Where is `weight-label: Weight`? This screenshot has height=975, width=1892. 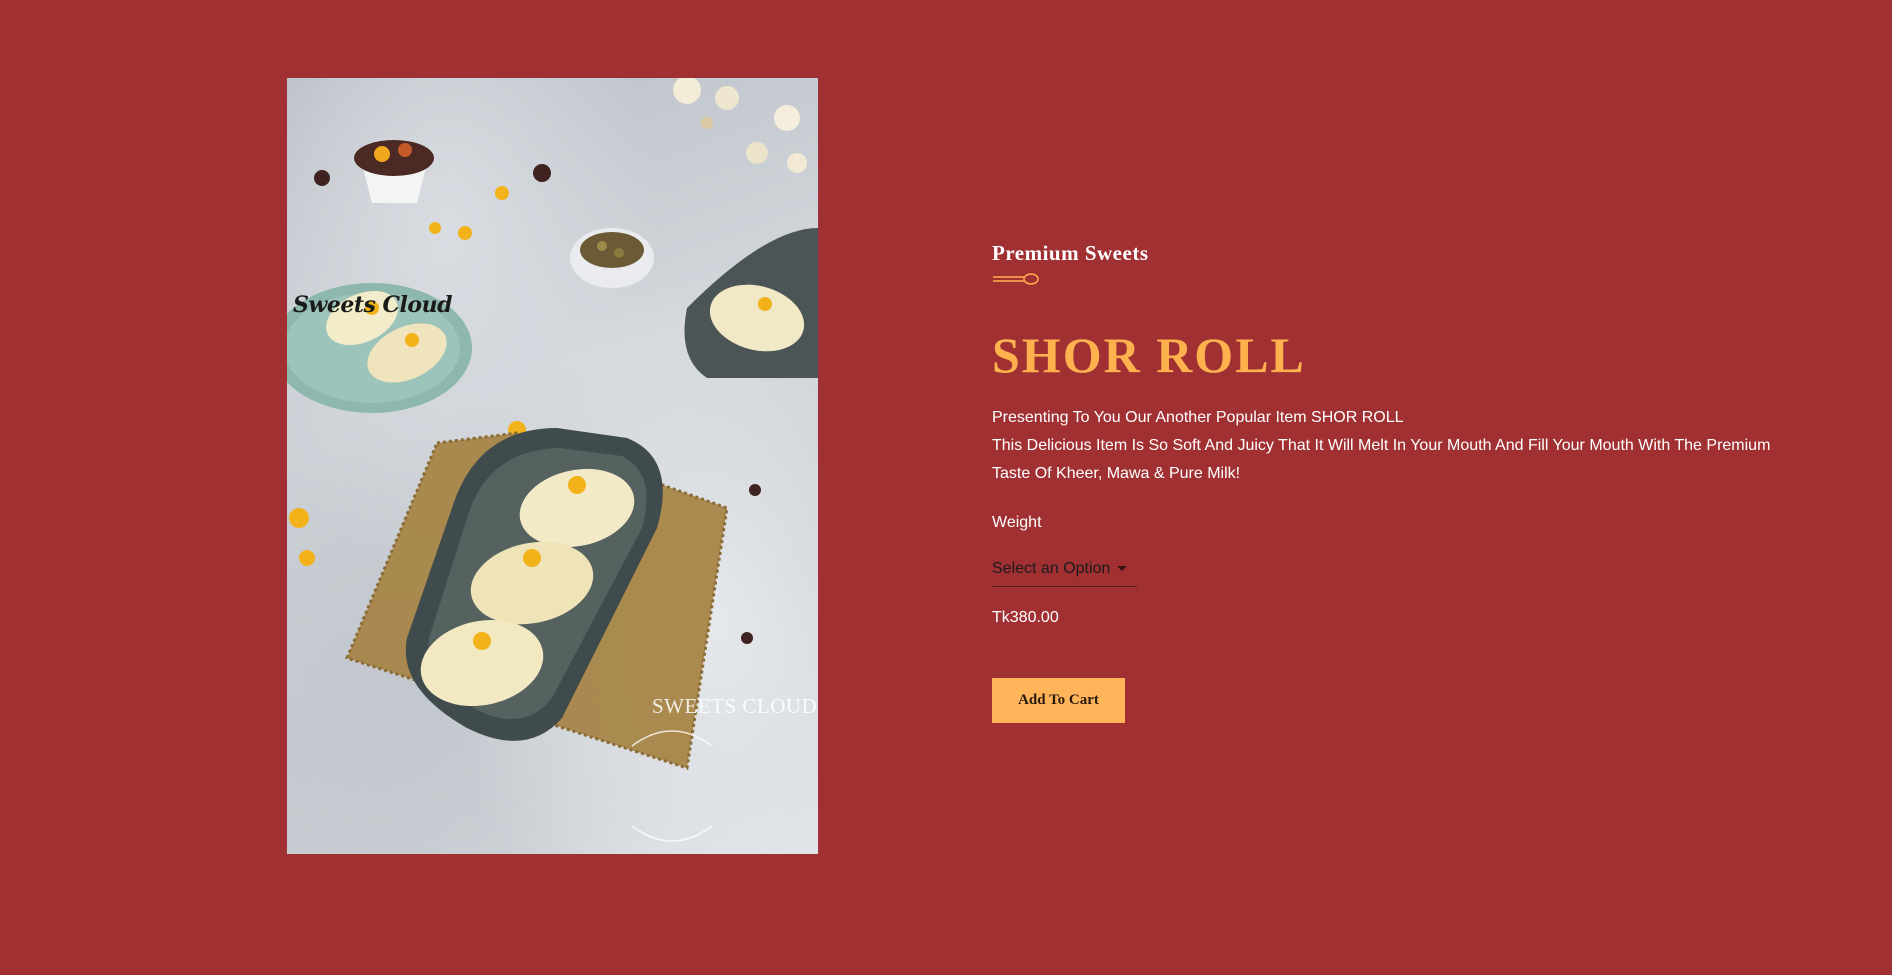 weight-label: Weight is located at coordinates (1017, 522).